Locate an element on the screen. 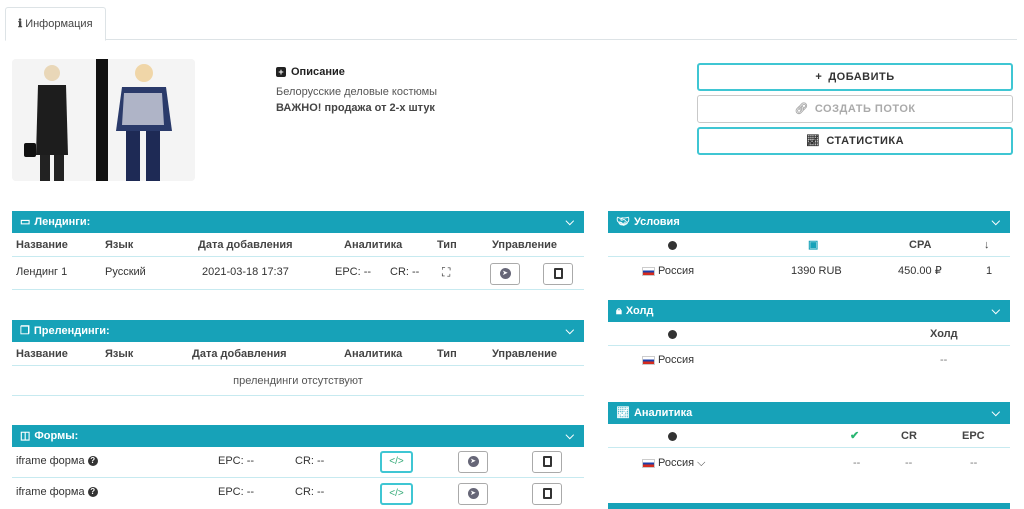 Image resolution: width=1024 pixels, height=509 pixels. columns-icon: ◫ is located at coordinates (25, 436).